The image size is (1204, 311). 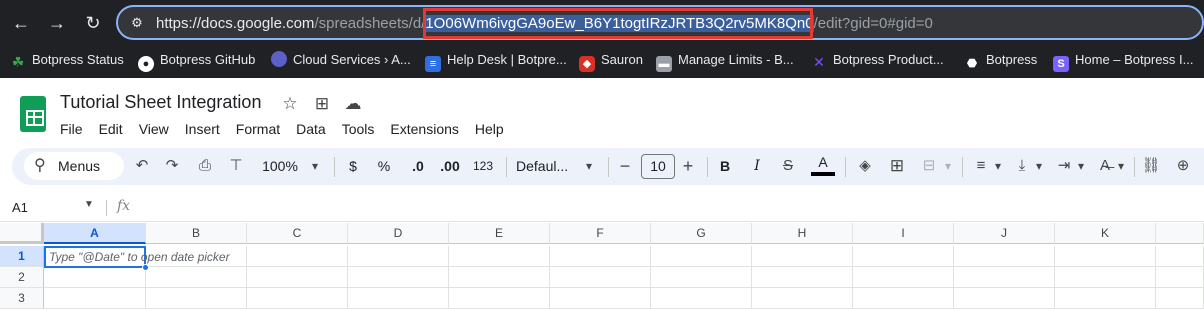 I want to click on increase-font-size-icon: +, so click(x=688, y=166).